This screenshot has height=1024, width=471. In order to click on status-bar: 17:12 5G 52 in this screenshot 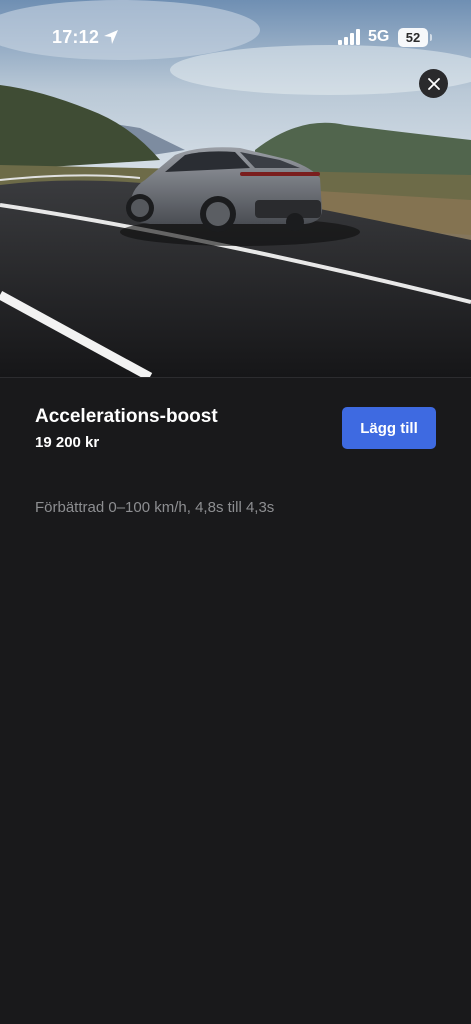, I will do `click(235, 38)`.